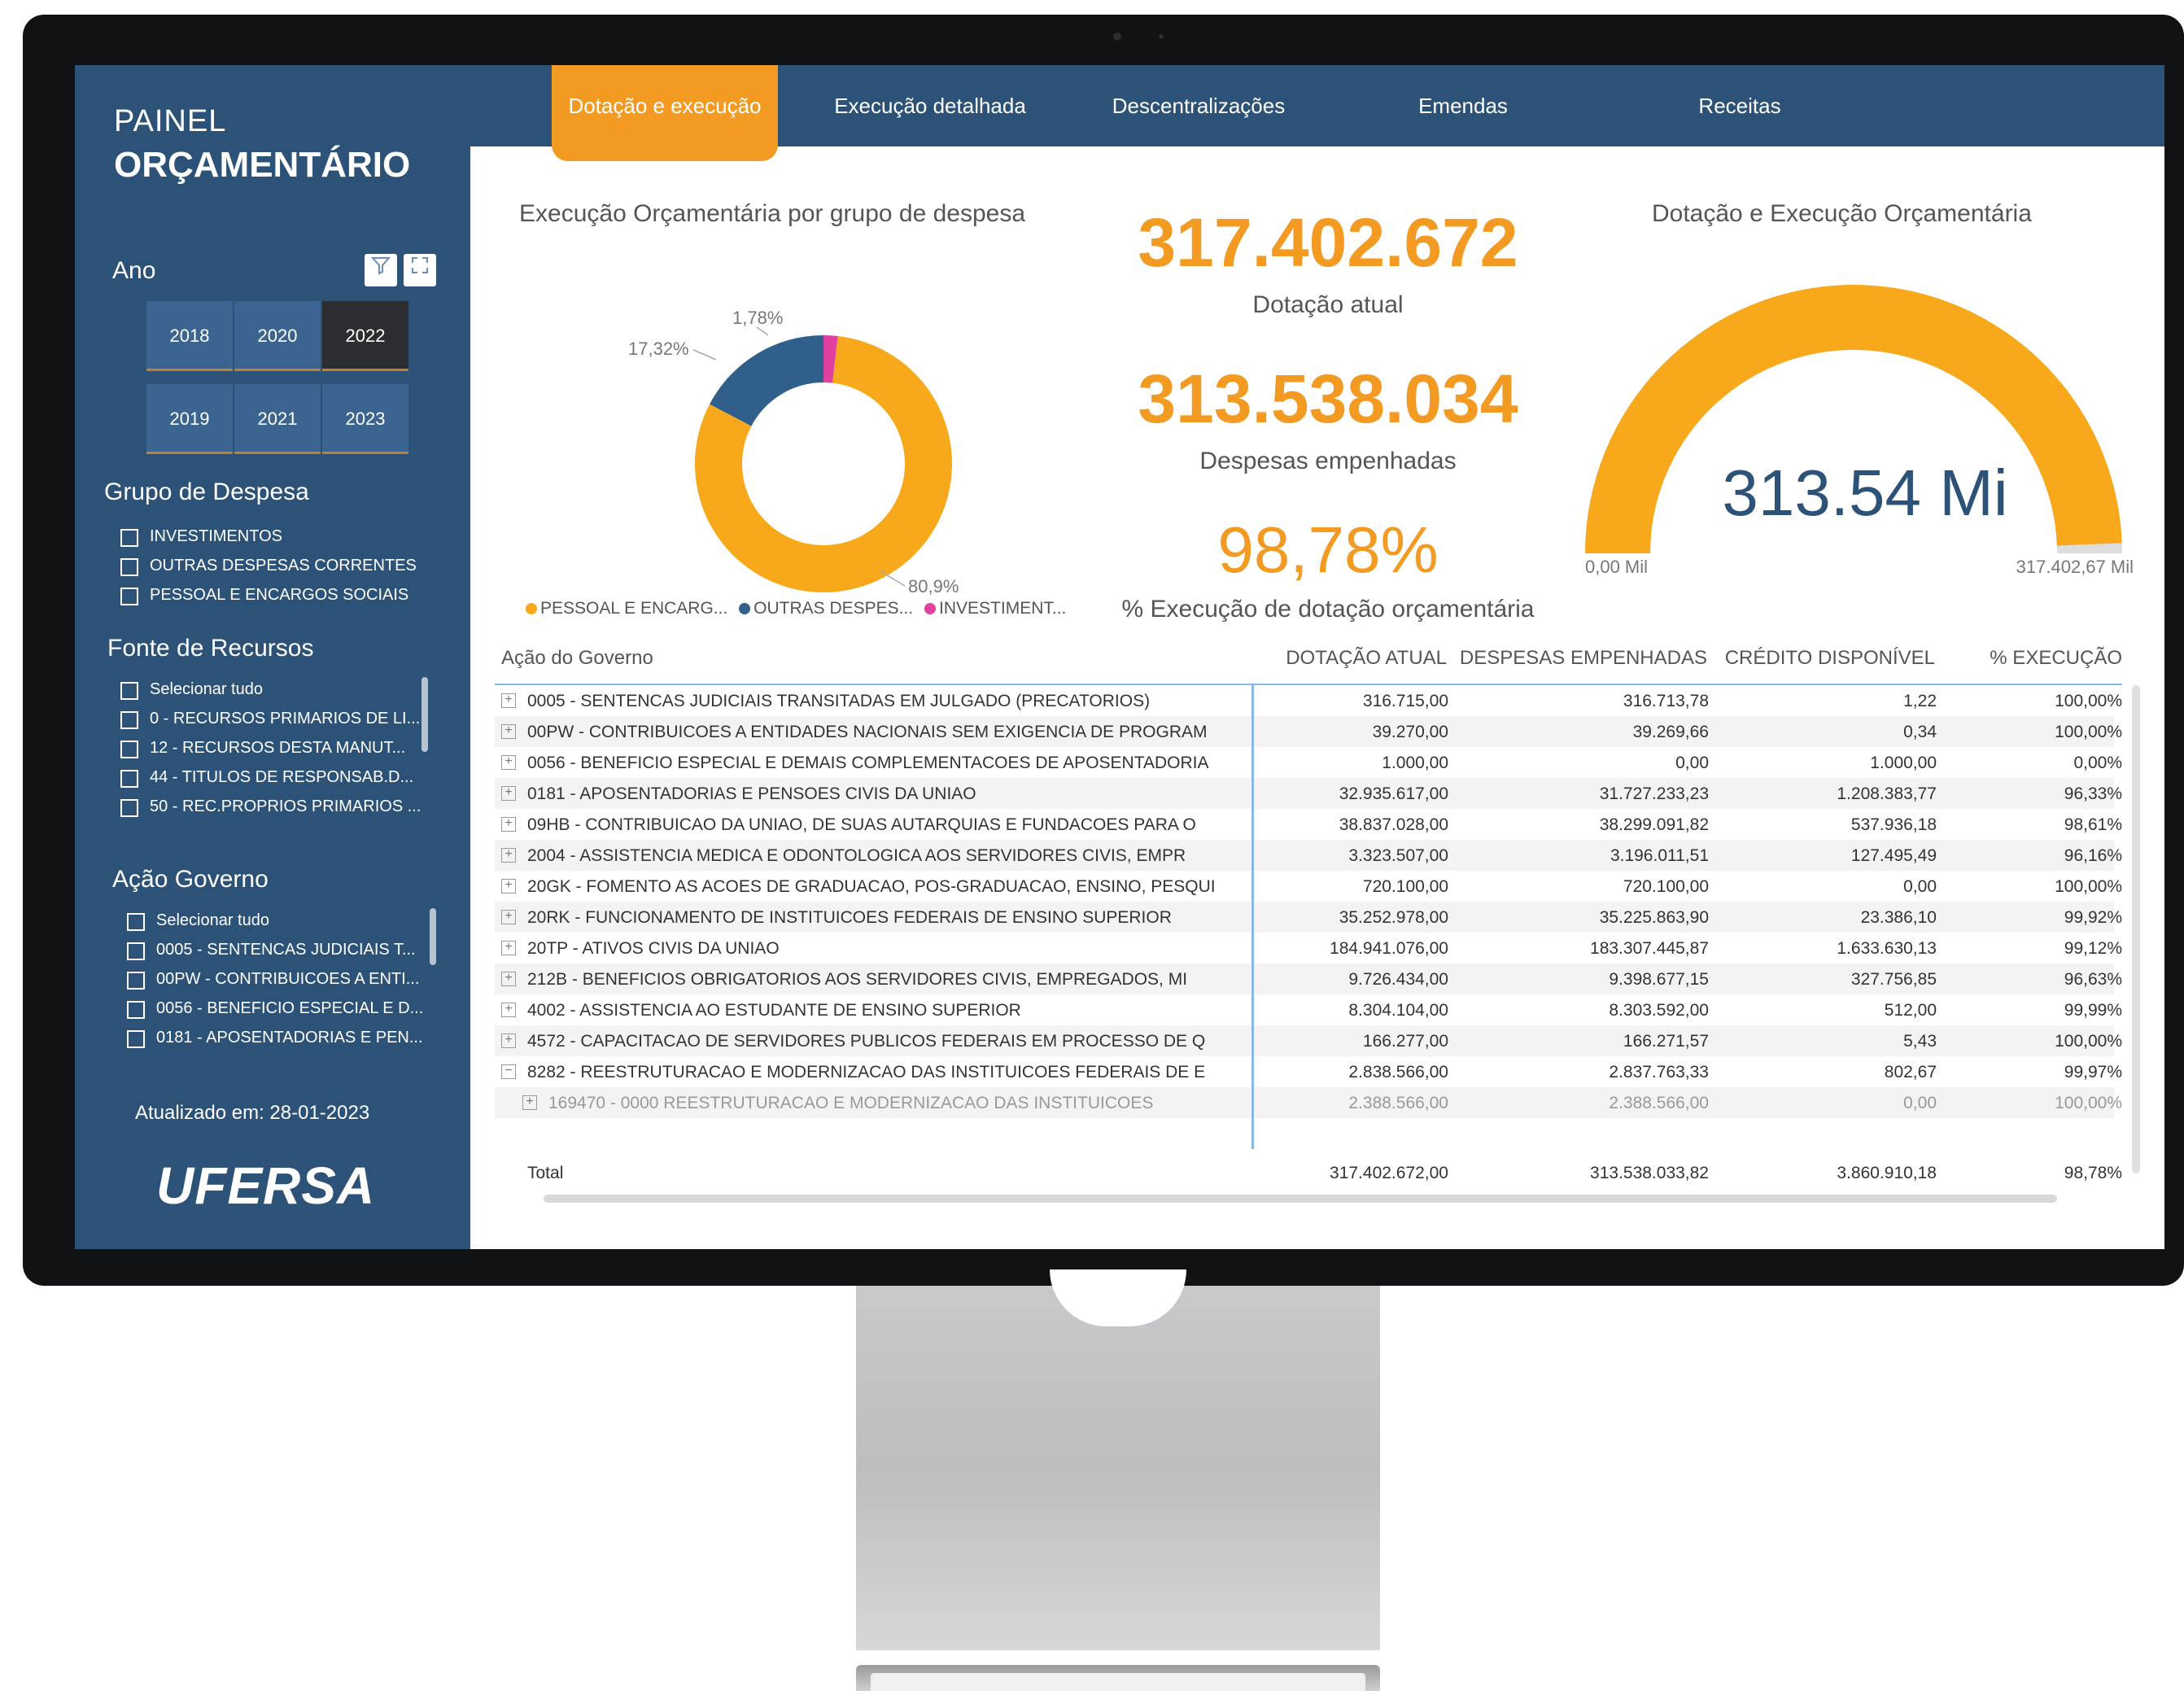  I want to click on row-dotacao: 32.935.617,00, so click(1394, 793).